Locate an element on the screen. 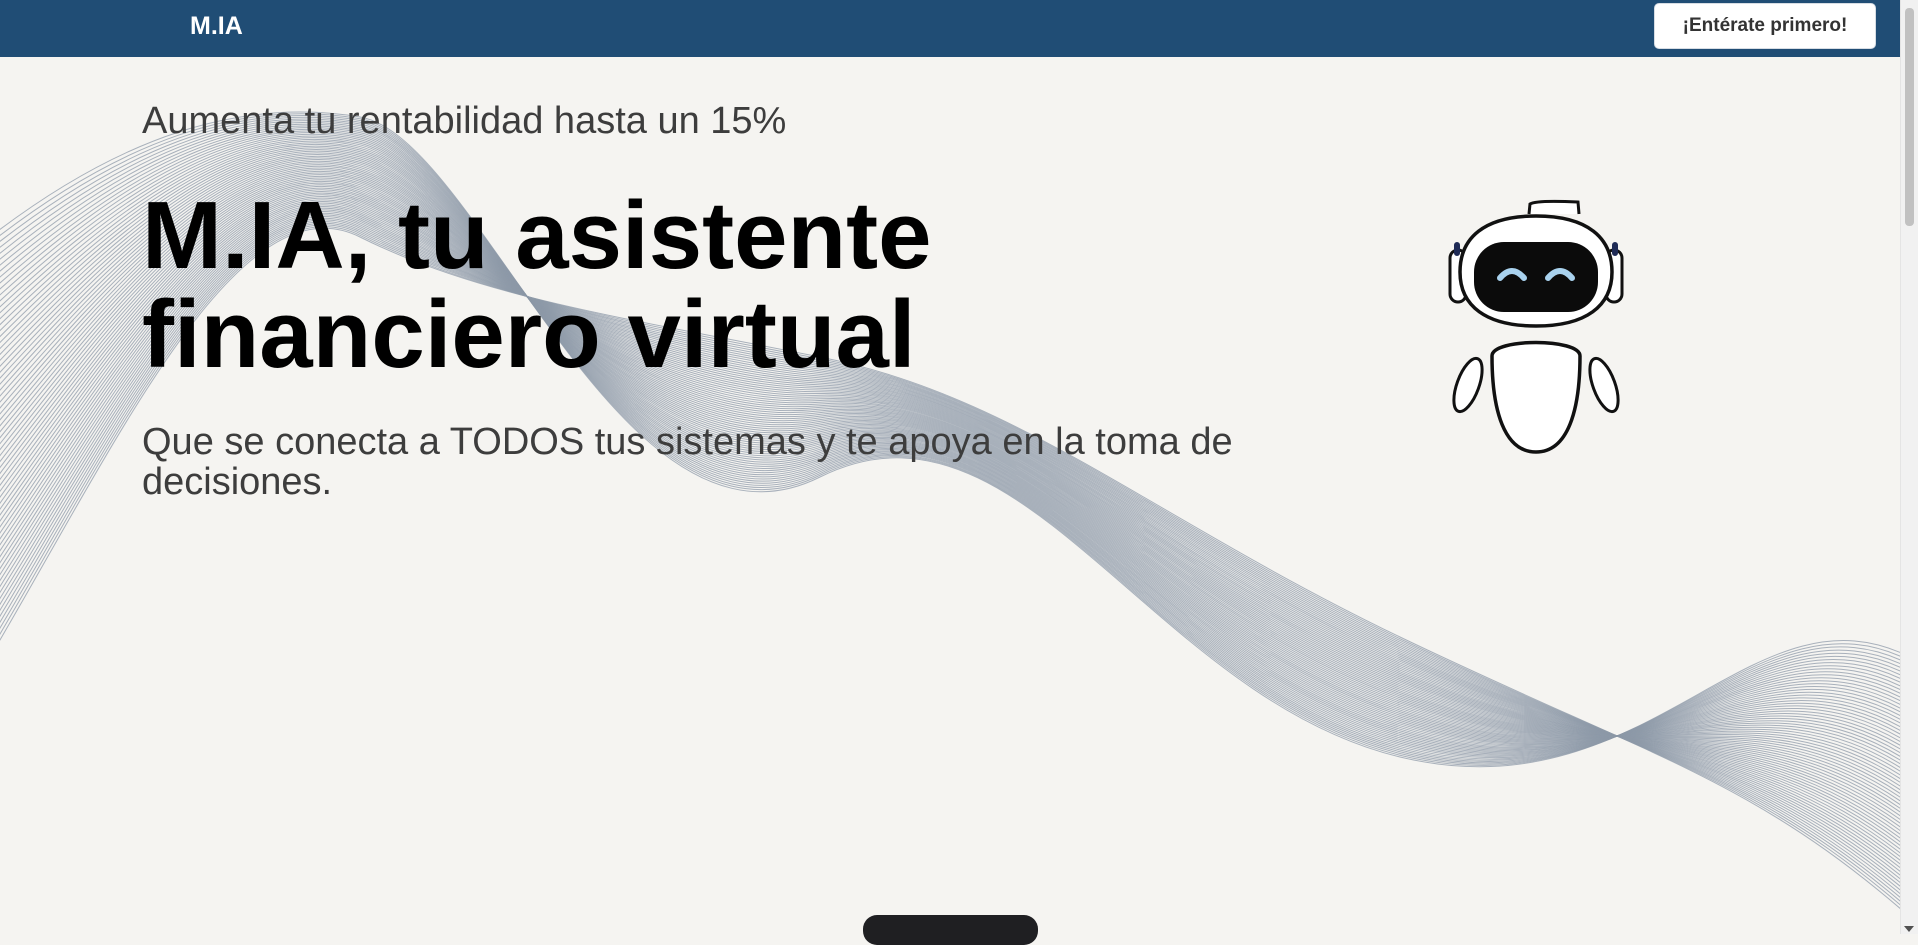 The height and width of the screenshot is (945, 1918). hero-headline-line-2: financiero virtual is located at coordinates (529, 334).